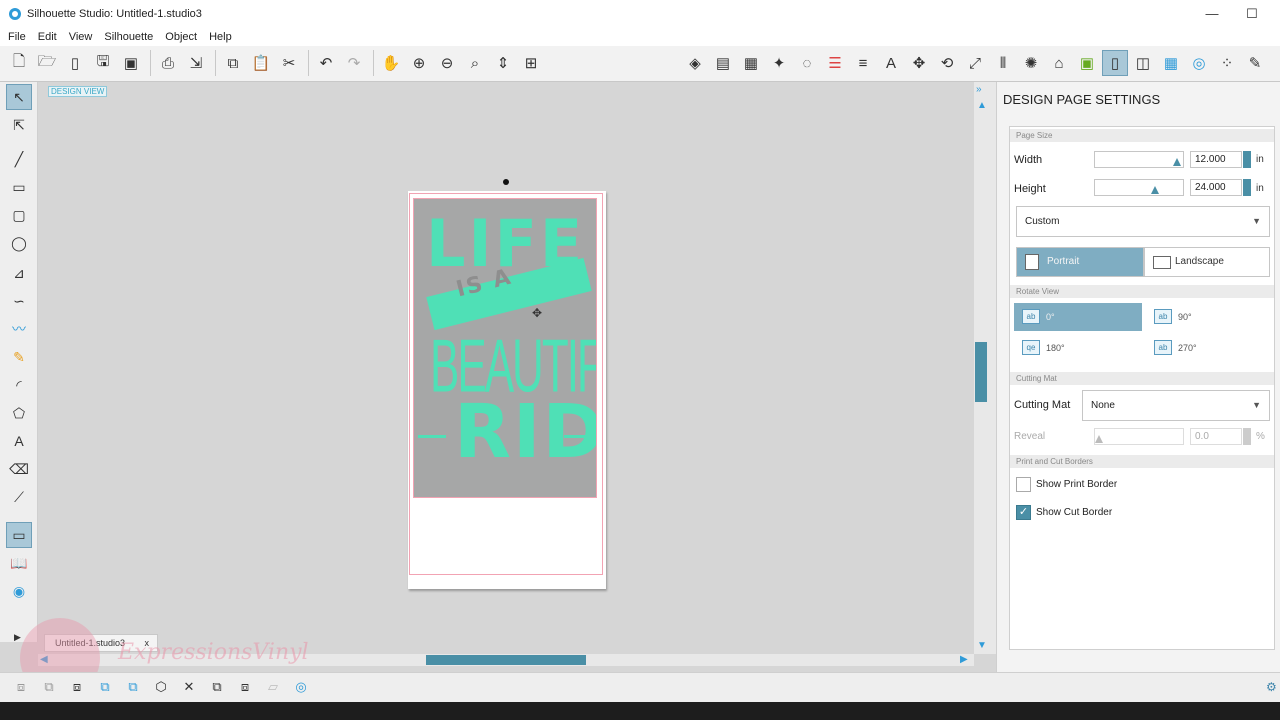 This screenshot has height=720, width=1280. What do you see at coordinates (982, 645) in the screenshot?
I see `scroll-down-icon: ▼` at bounding box center [982, 645].